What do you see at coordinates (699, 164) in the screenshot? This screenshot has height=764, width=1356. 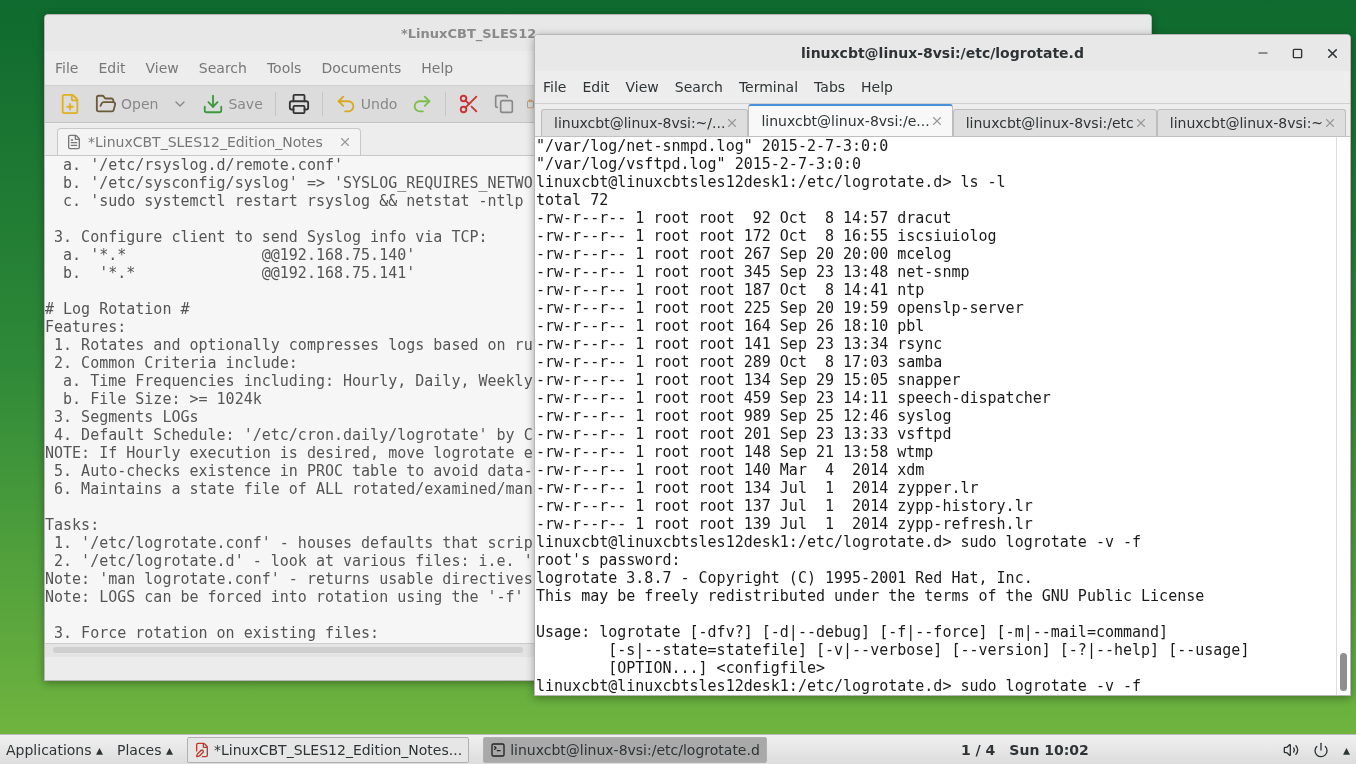 I see `terminal-line: "/var/log/vsftpd.log" 2015-2-7-3:0:0` at bounding box center [699, 164].